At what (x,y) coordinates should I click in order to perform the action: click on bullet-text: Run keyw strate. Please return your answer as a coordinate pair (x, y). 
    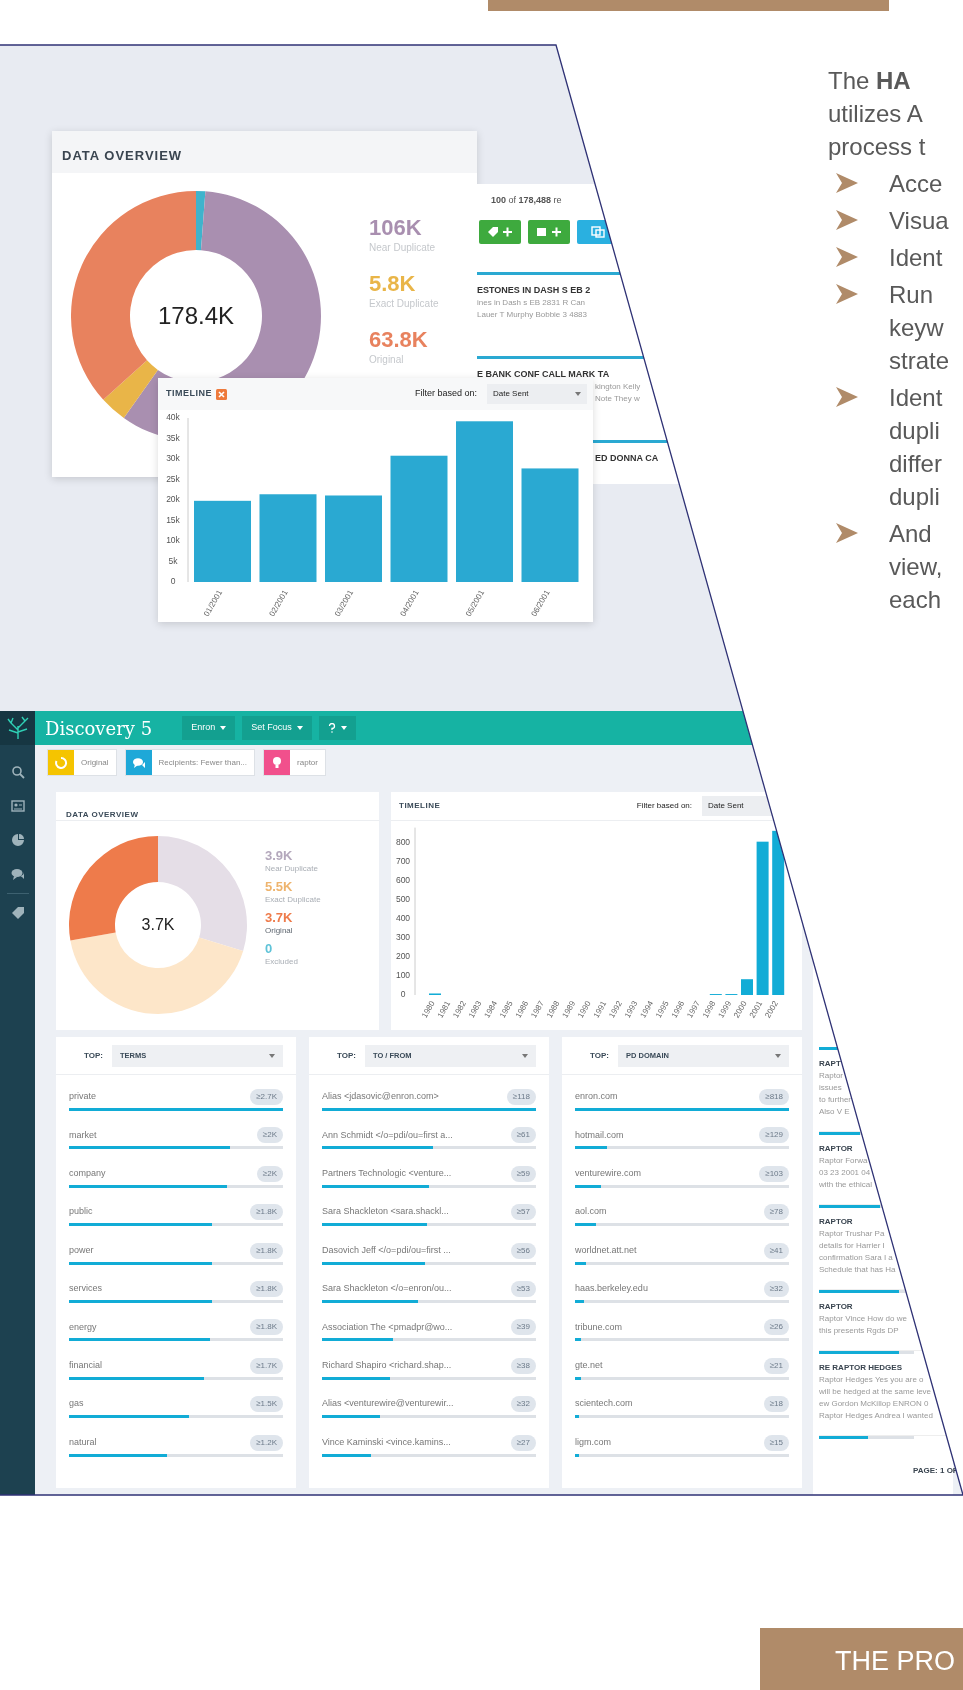
    Looking at the image, I should click on (919, 328).